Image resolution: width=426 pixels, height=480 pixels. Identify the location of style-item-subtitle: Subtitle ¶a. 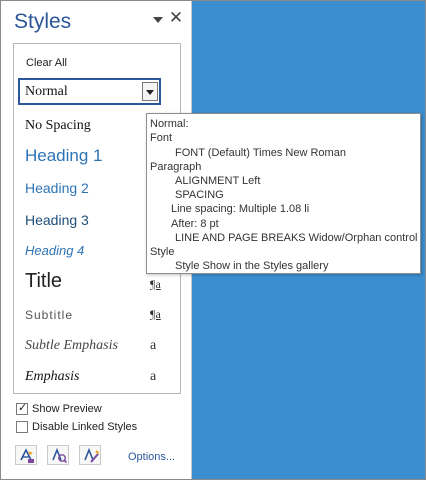
(97, 316).